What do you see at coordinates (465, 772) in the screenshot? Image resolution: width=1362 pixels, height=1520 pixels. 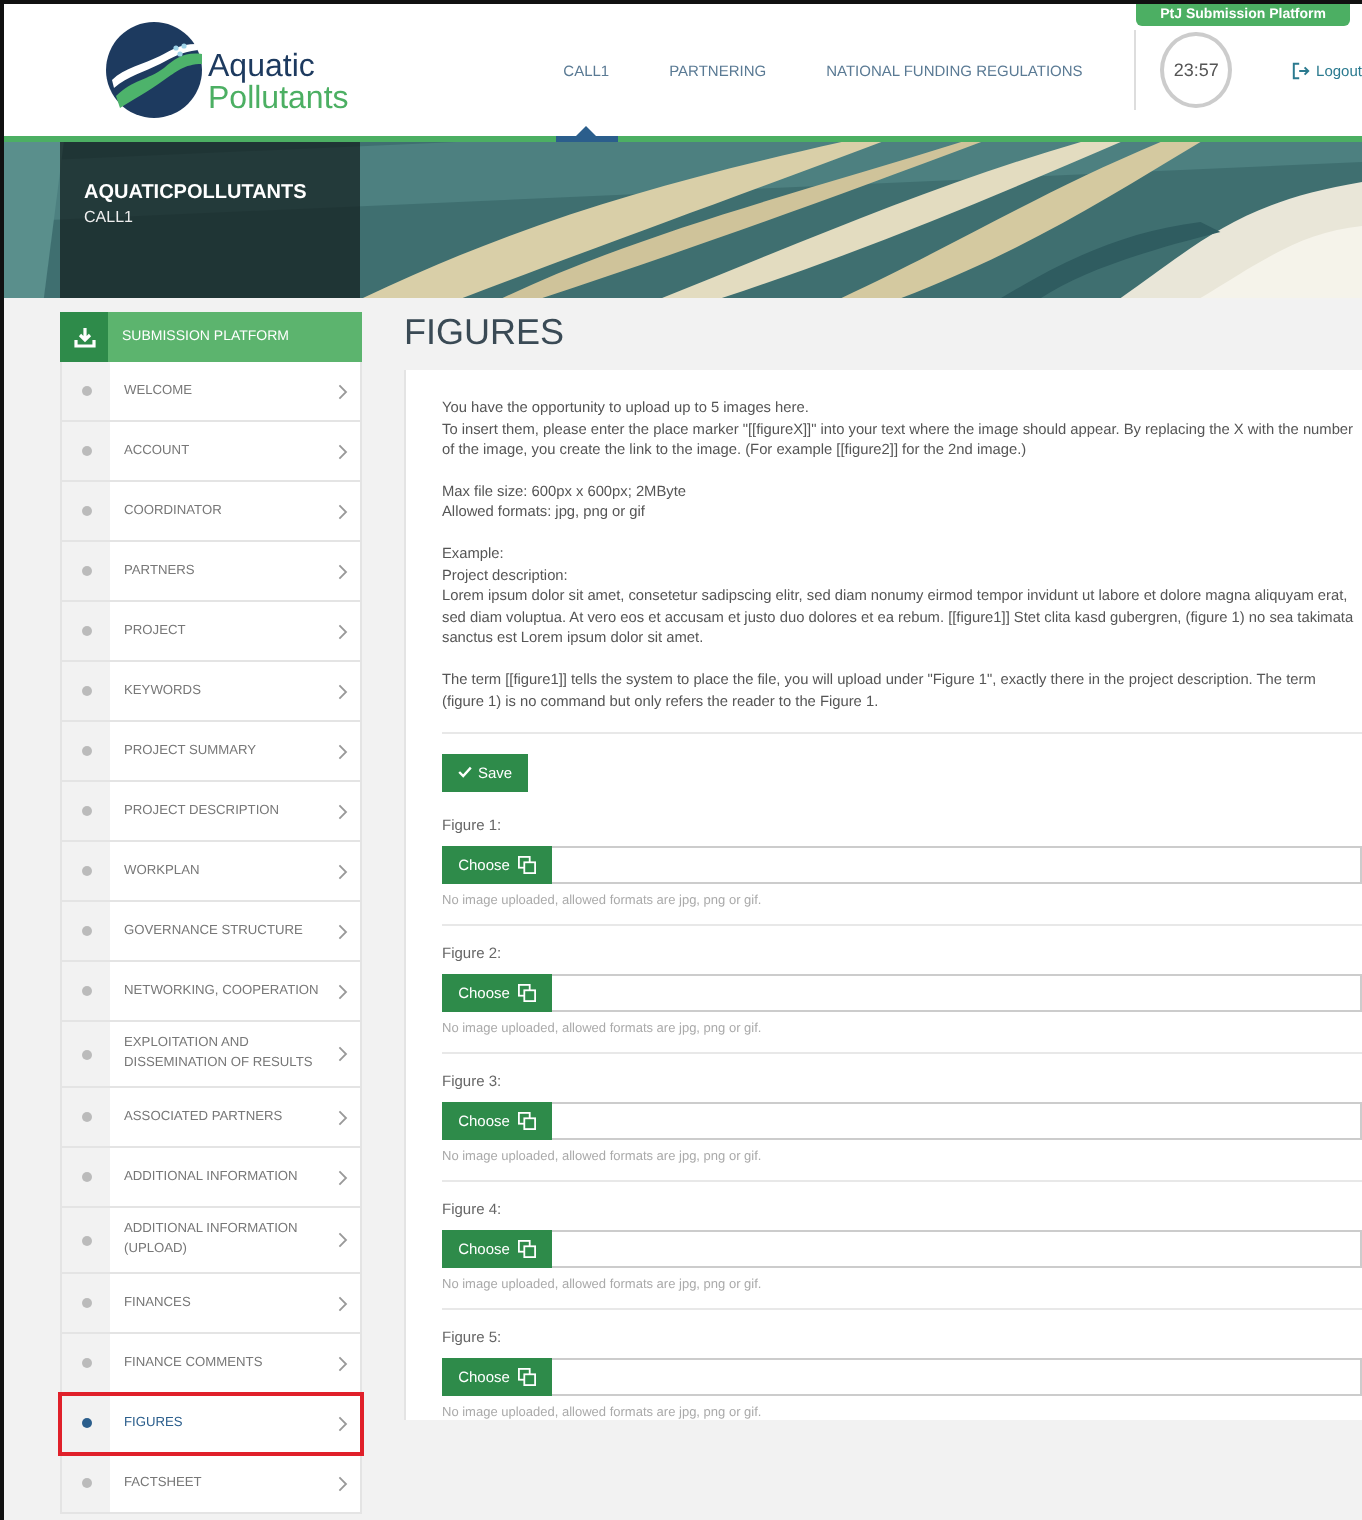 I see `check-icon` at bounding box center [465, 772].